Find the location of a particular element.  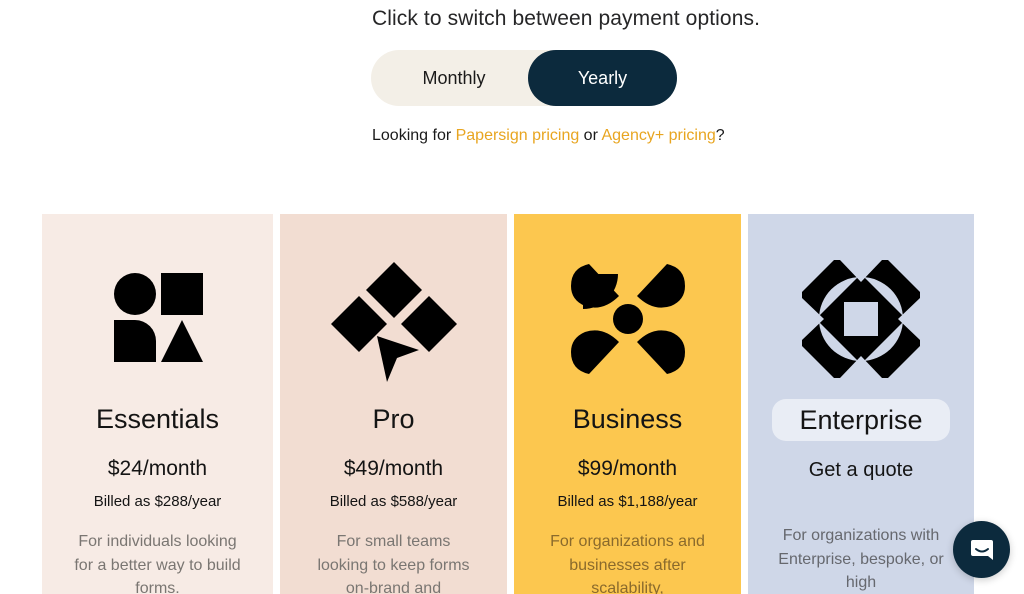

plan-name: Enterprise is located at coordinates (861, 420).